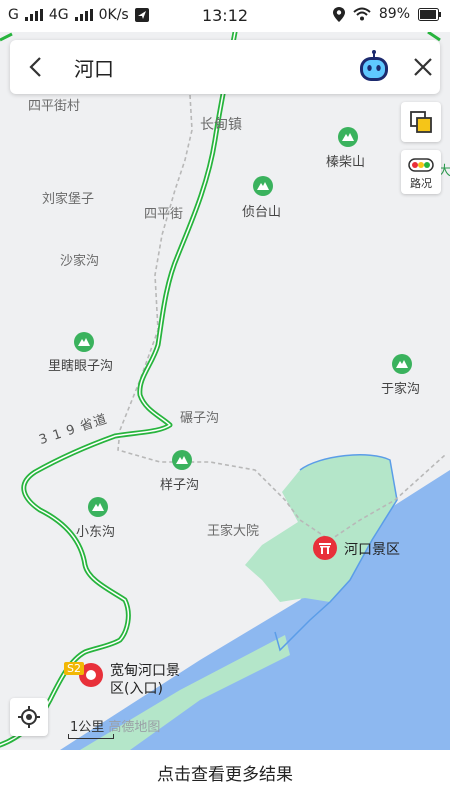 This screenshot has width=450, height=800. Describe the element at coordinates (423, 67) in the screenshot. I see `close-icon` at that location.